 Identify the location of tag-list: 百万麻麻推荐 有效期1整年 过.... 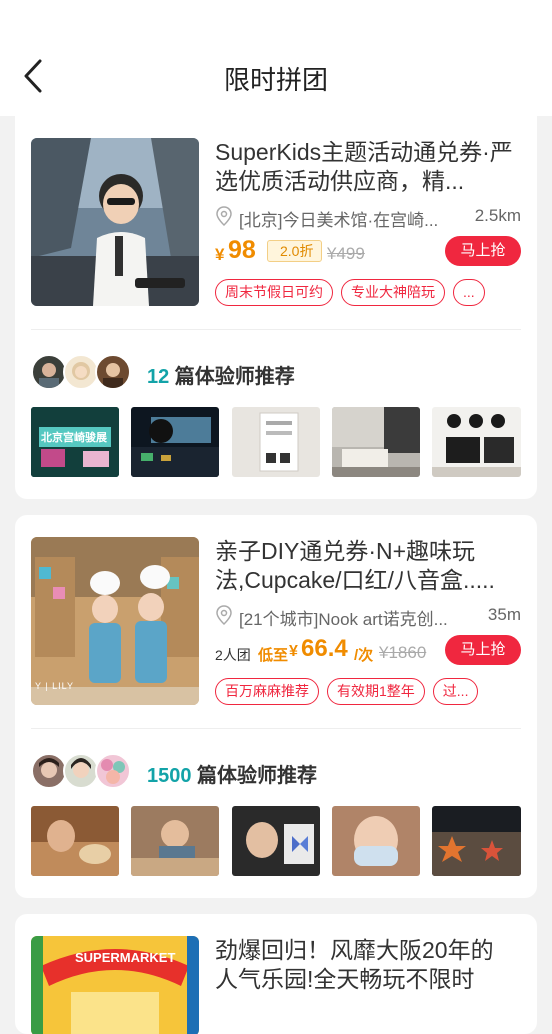
(368, 692).